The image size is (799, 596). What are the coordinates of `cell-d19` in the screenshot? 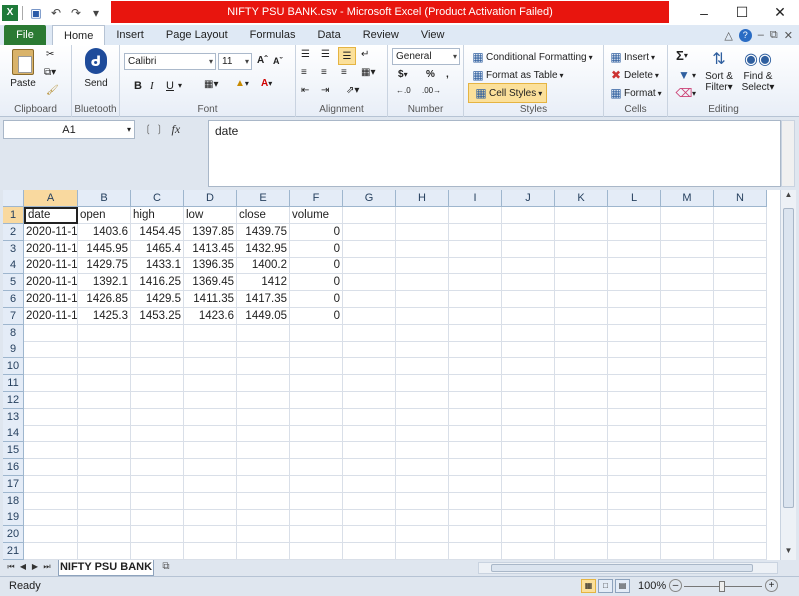 It's located at (210, 518).